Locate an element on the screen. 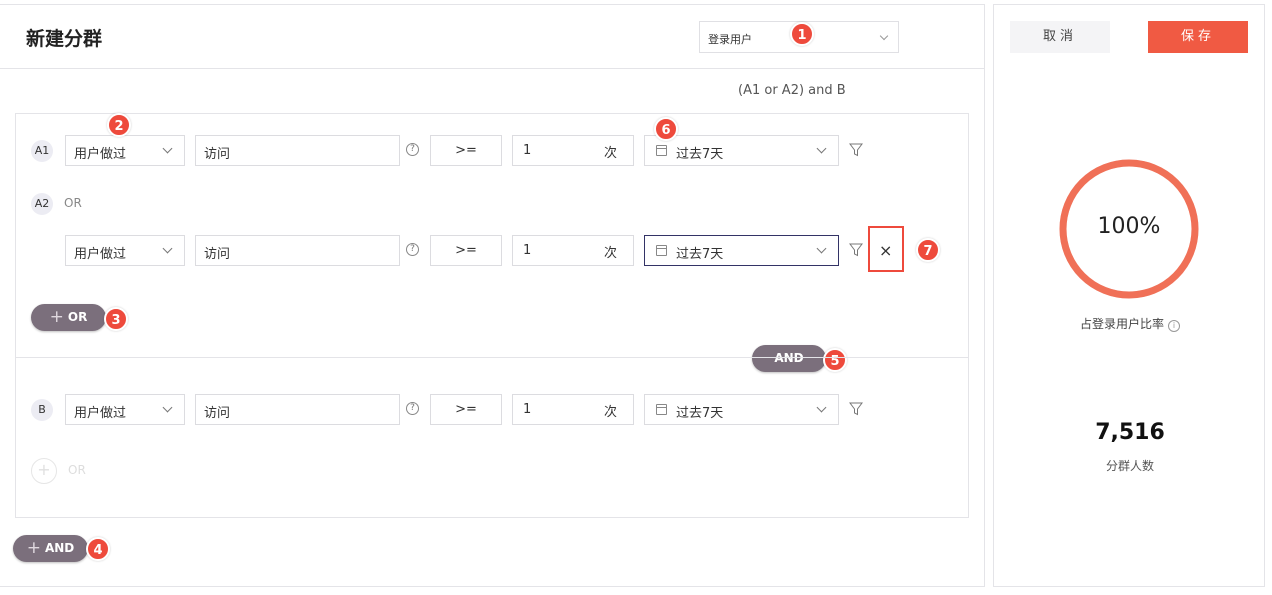 The image size is (1272, 595). annotation-marker-3: 3 is located at coordinates (116, 319).